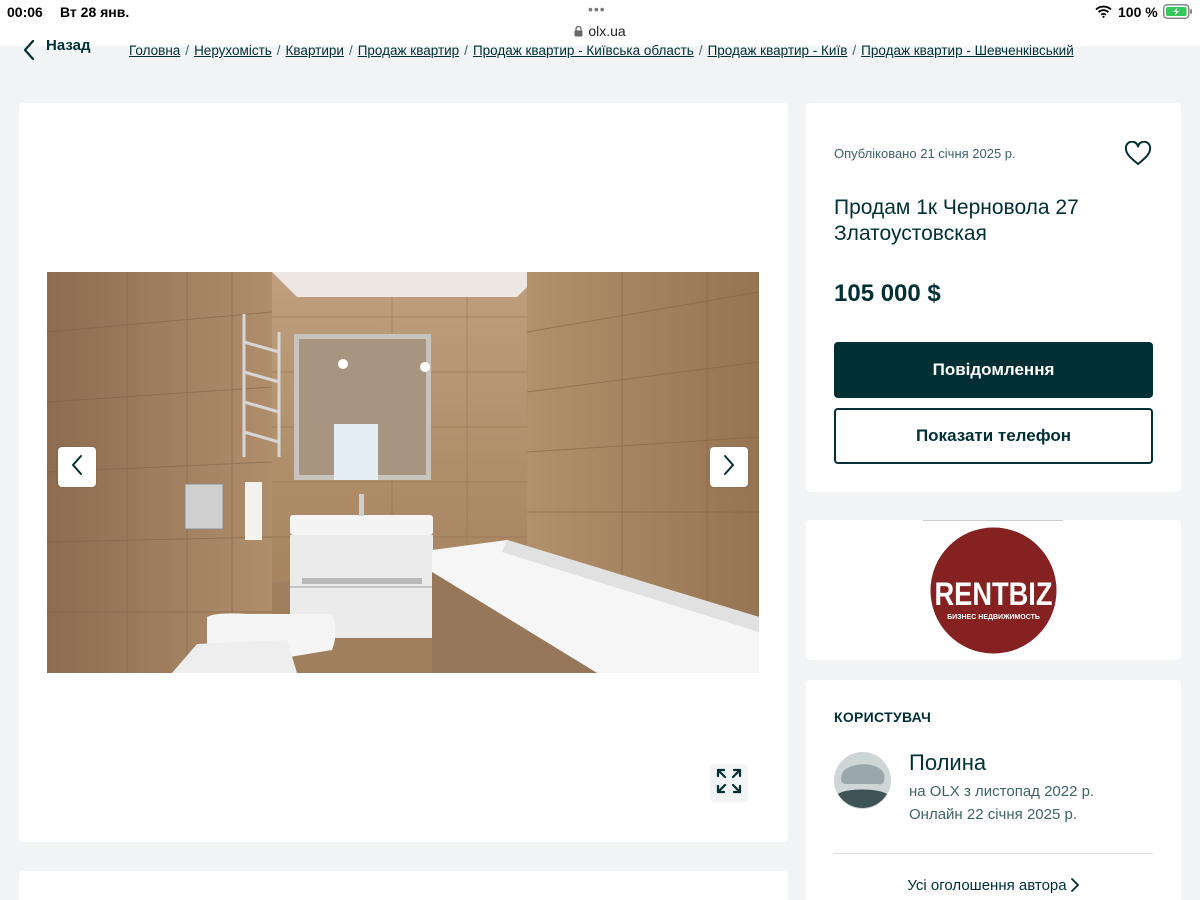 This screenshot has width=1200, height=900. What do you see at coordinates (1002, 791) in the screenshot?
I see `member-since: на OLX з листопад 2022 р.` at bounding box center [1002, 791].